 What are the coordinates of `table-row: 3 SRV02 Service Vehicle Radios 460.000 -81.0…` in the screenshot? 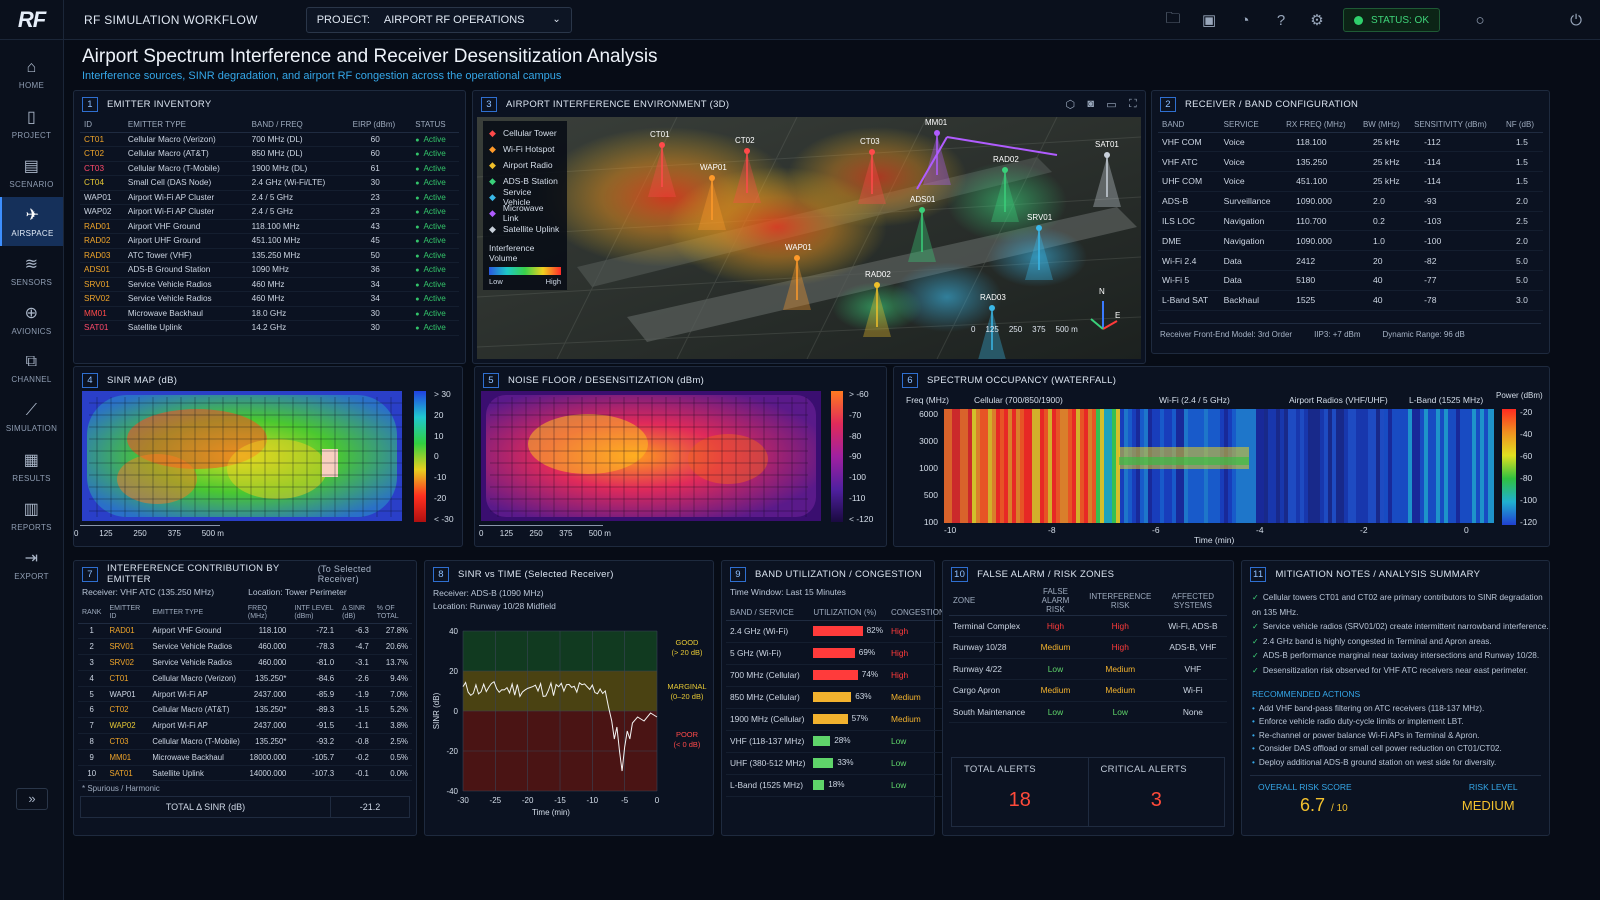 It's located at (245, 662).